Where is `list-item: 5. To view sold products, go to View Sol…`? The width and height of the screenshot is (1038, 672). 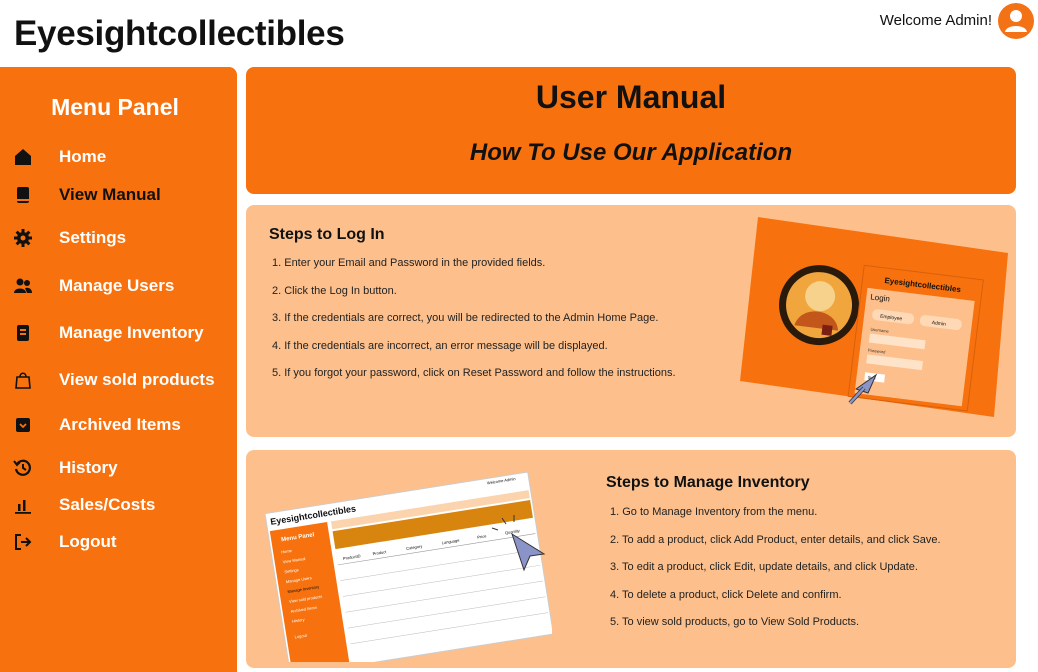
list-item: 5. To view sold products, go to View Sol… is located at coordinates (735, 622).